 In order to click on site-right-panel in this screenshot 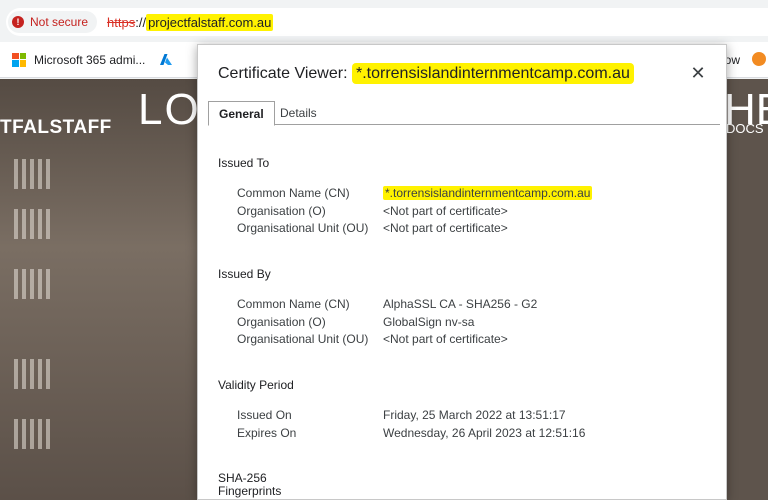, I will do `click(747, 289)`.